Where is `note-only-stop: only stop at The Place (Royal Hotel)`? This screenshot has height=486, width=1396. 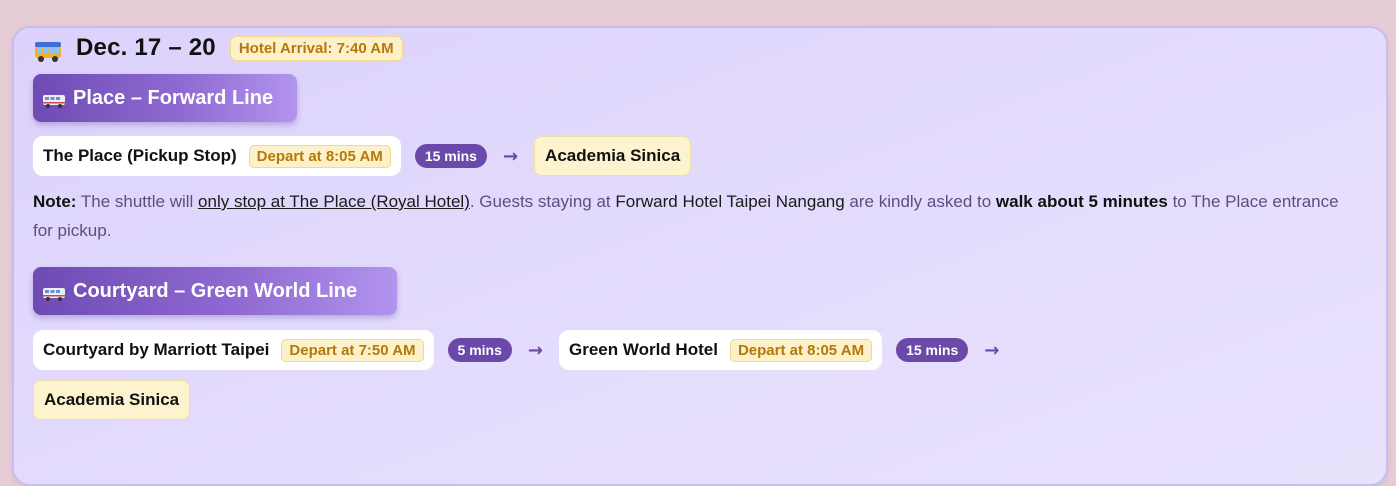
note-only-stop: only stop at The Place (Royal Hotel) is located at coordinates (334, 201).